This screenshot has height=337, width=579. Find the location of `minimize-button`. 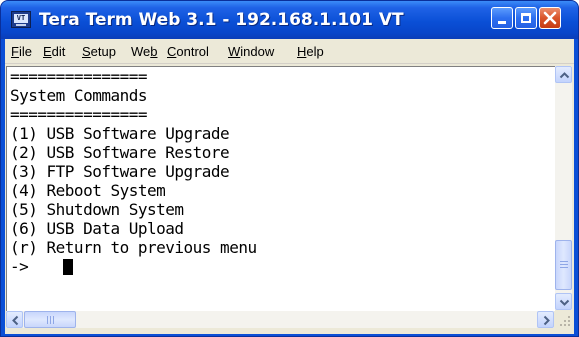

minimize-button is located at coordinates (502, 18).